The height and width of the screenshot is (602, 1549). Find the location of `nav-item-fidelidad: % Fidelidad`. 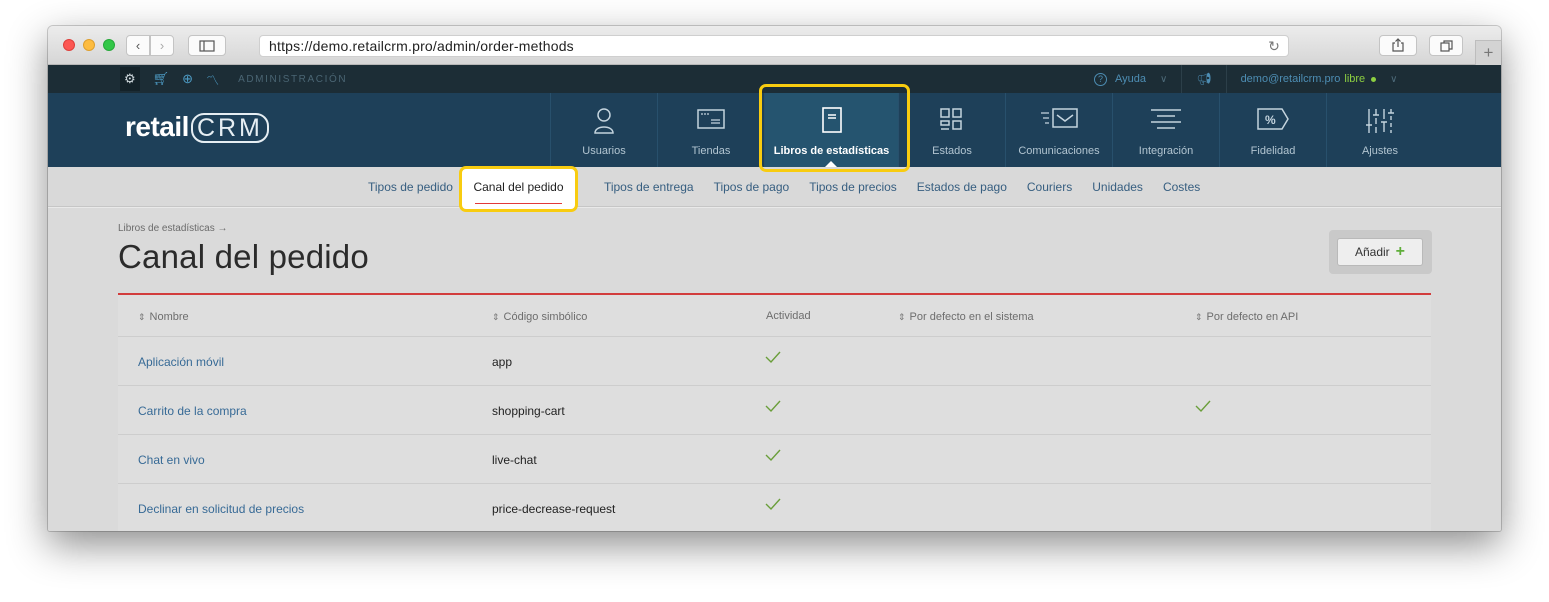

nav-item-fidelidad: % Fidelidad is located at coordinates (1272, 130).